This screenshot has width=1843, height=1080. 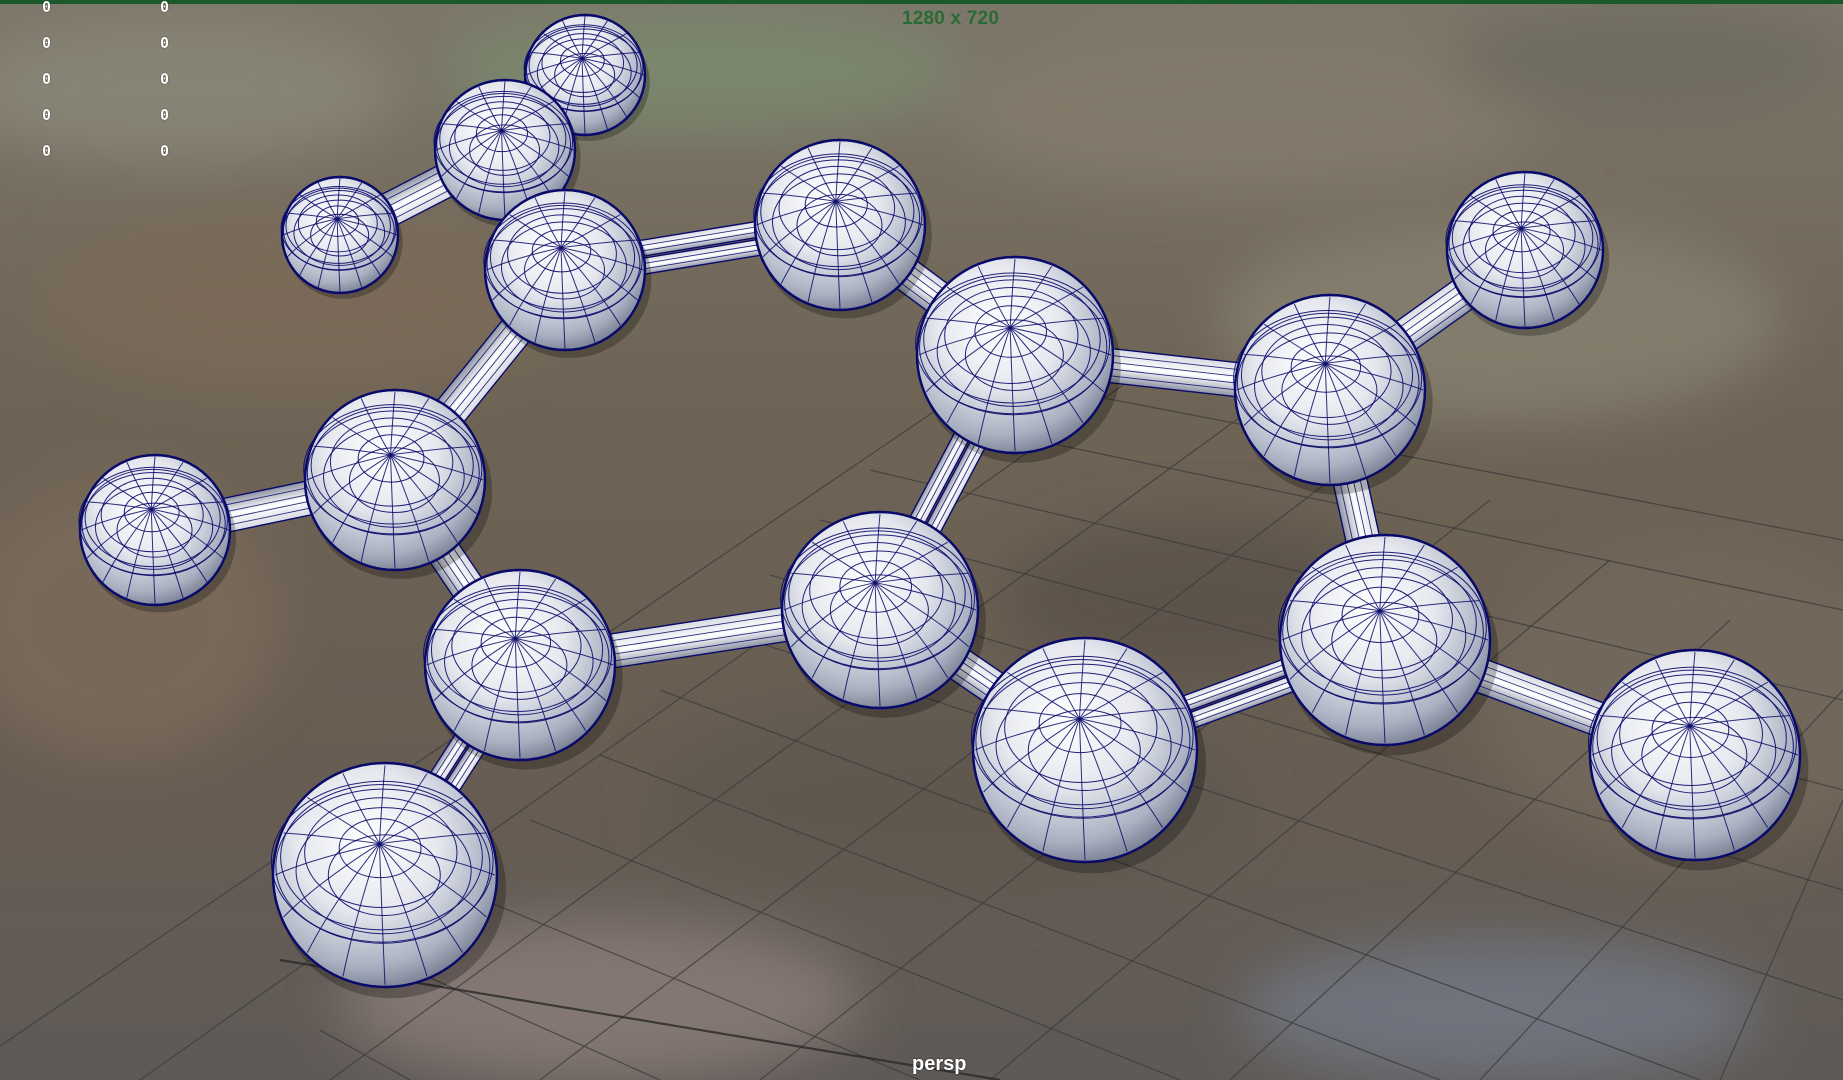 I want to click on hud-stat-right-3: 0, so click(x=165, y=79).